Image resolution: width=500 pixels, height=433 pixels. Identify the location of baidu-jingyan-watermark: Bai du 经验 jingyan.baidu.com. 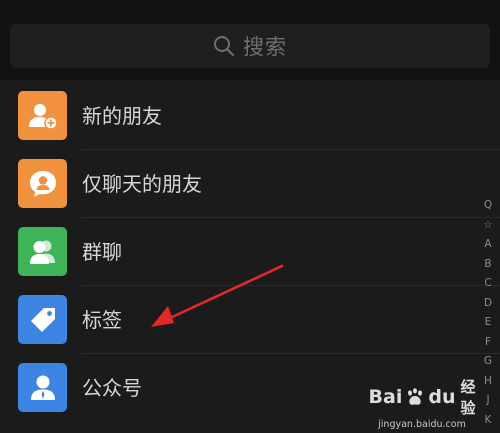
(422, 403).